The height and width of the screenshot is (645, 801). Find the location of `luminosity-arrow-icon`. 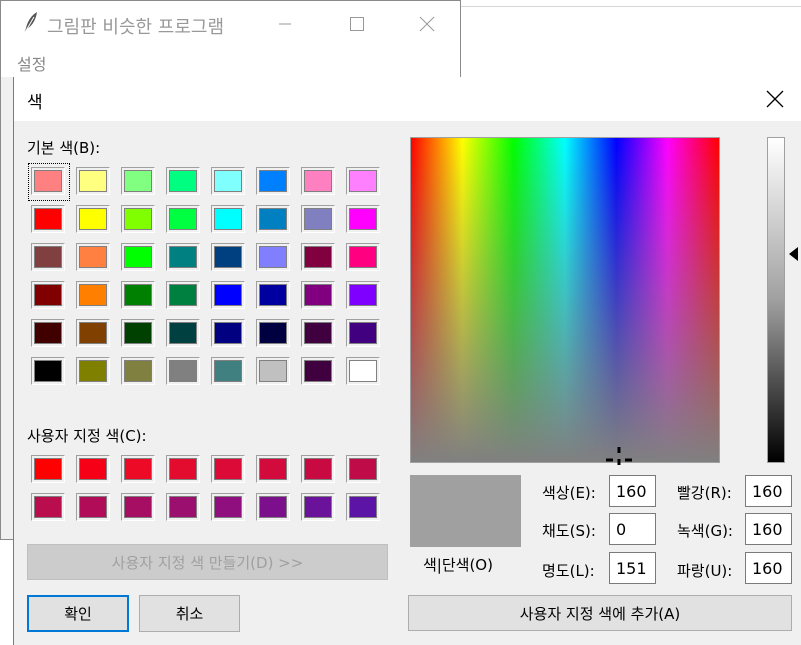

luminosity-arrow-icon is located at coordinates (793, 254).